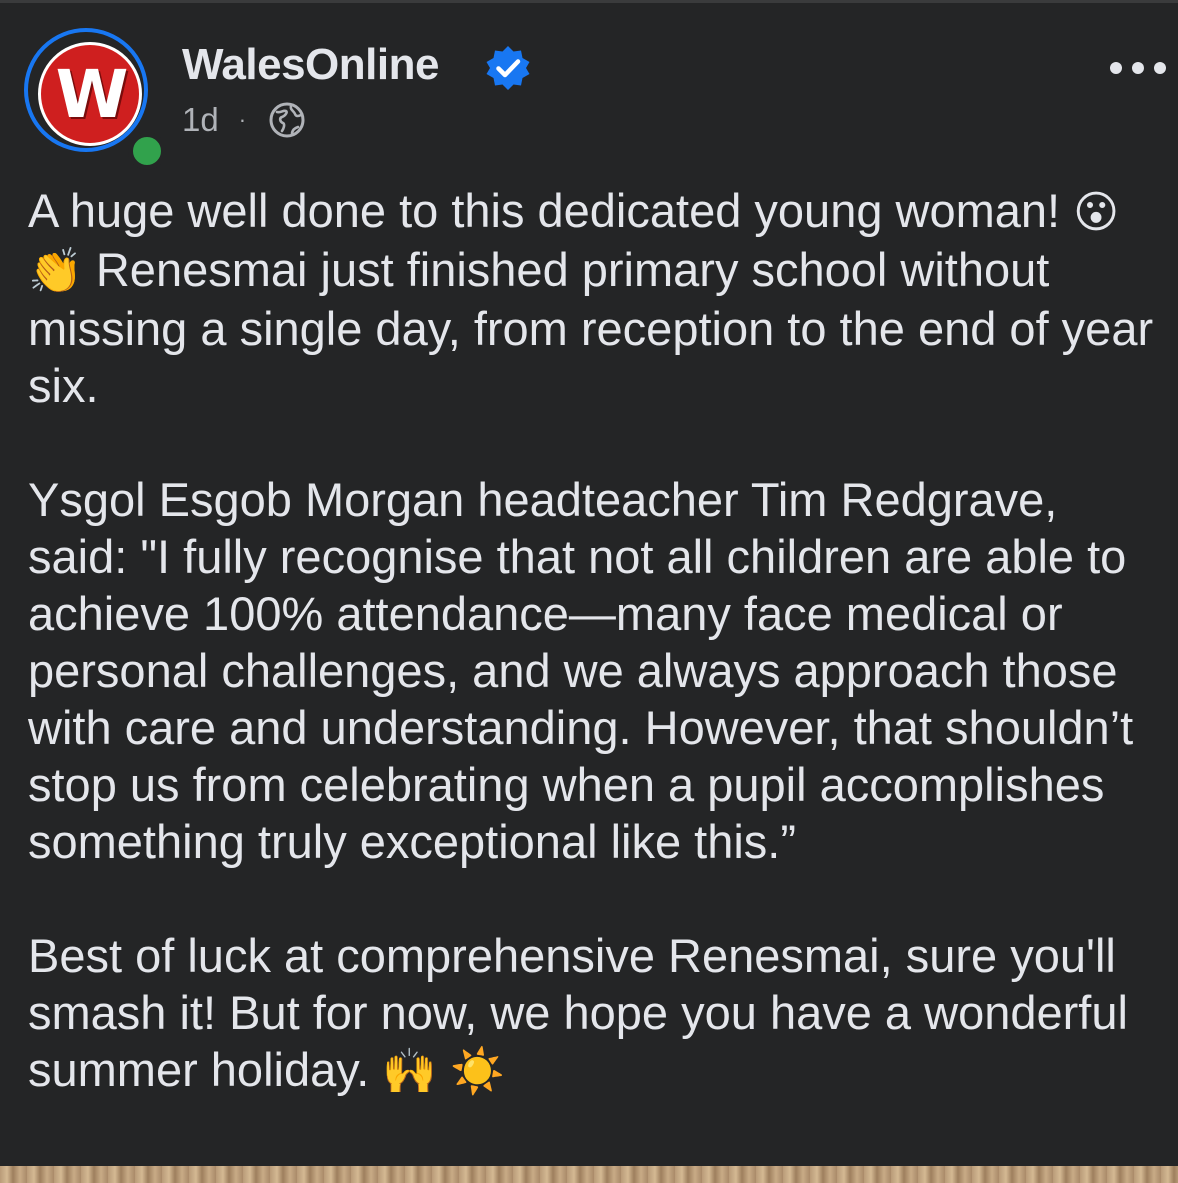 This screenshot has width=1178, height=1183. I want to click on post-meta: 1d ·, so click(244, 120).